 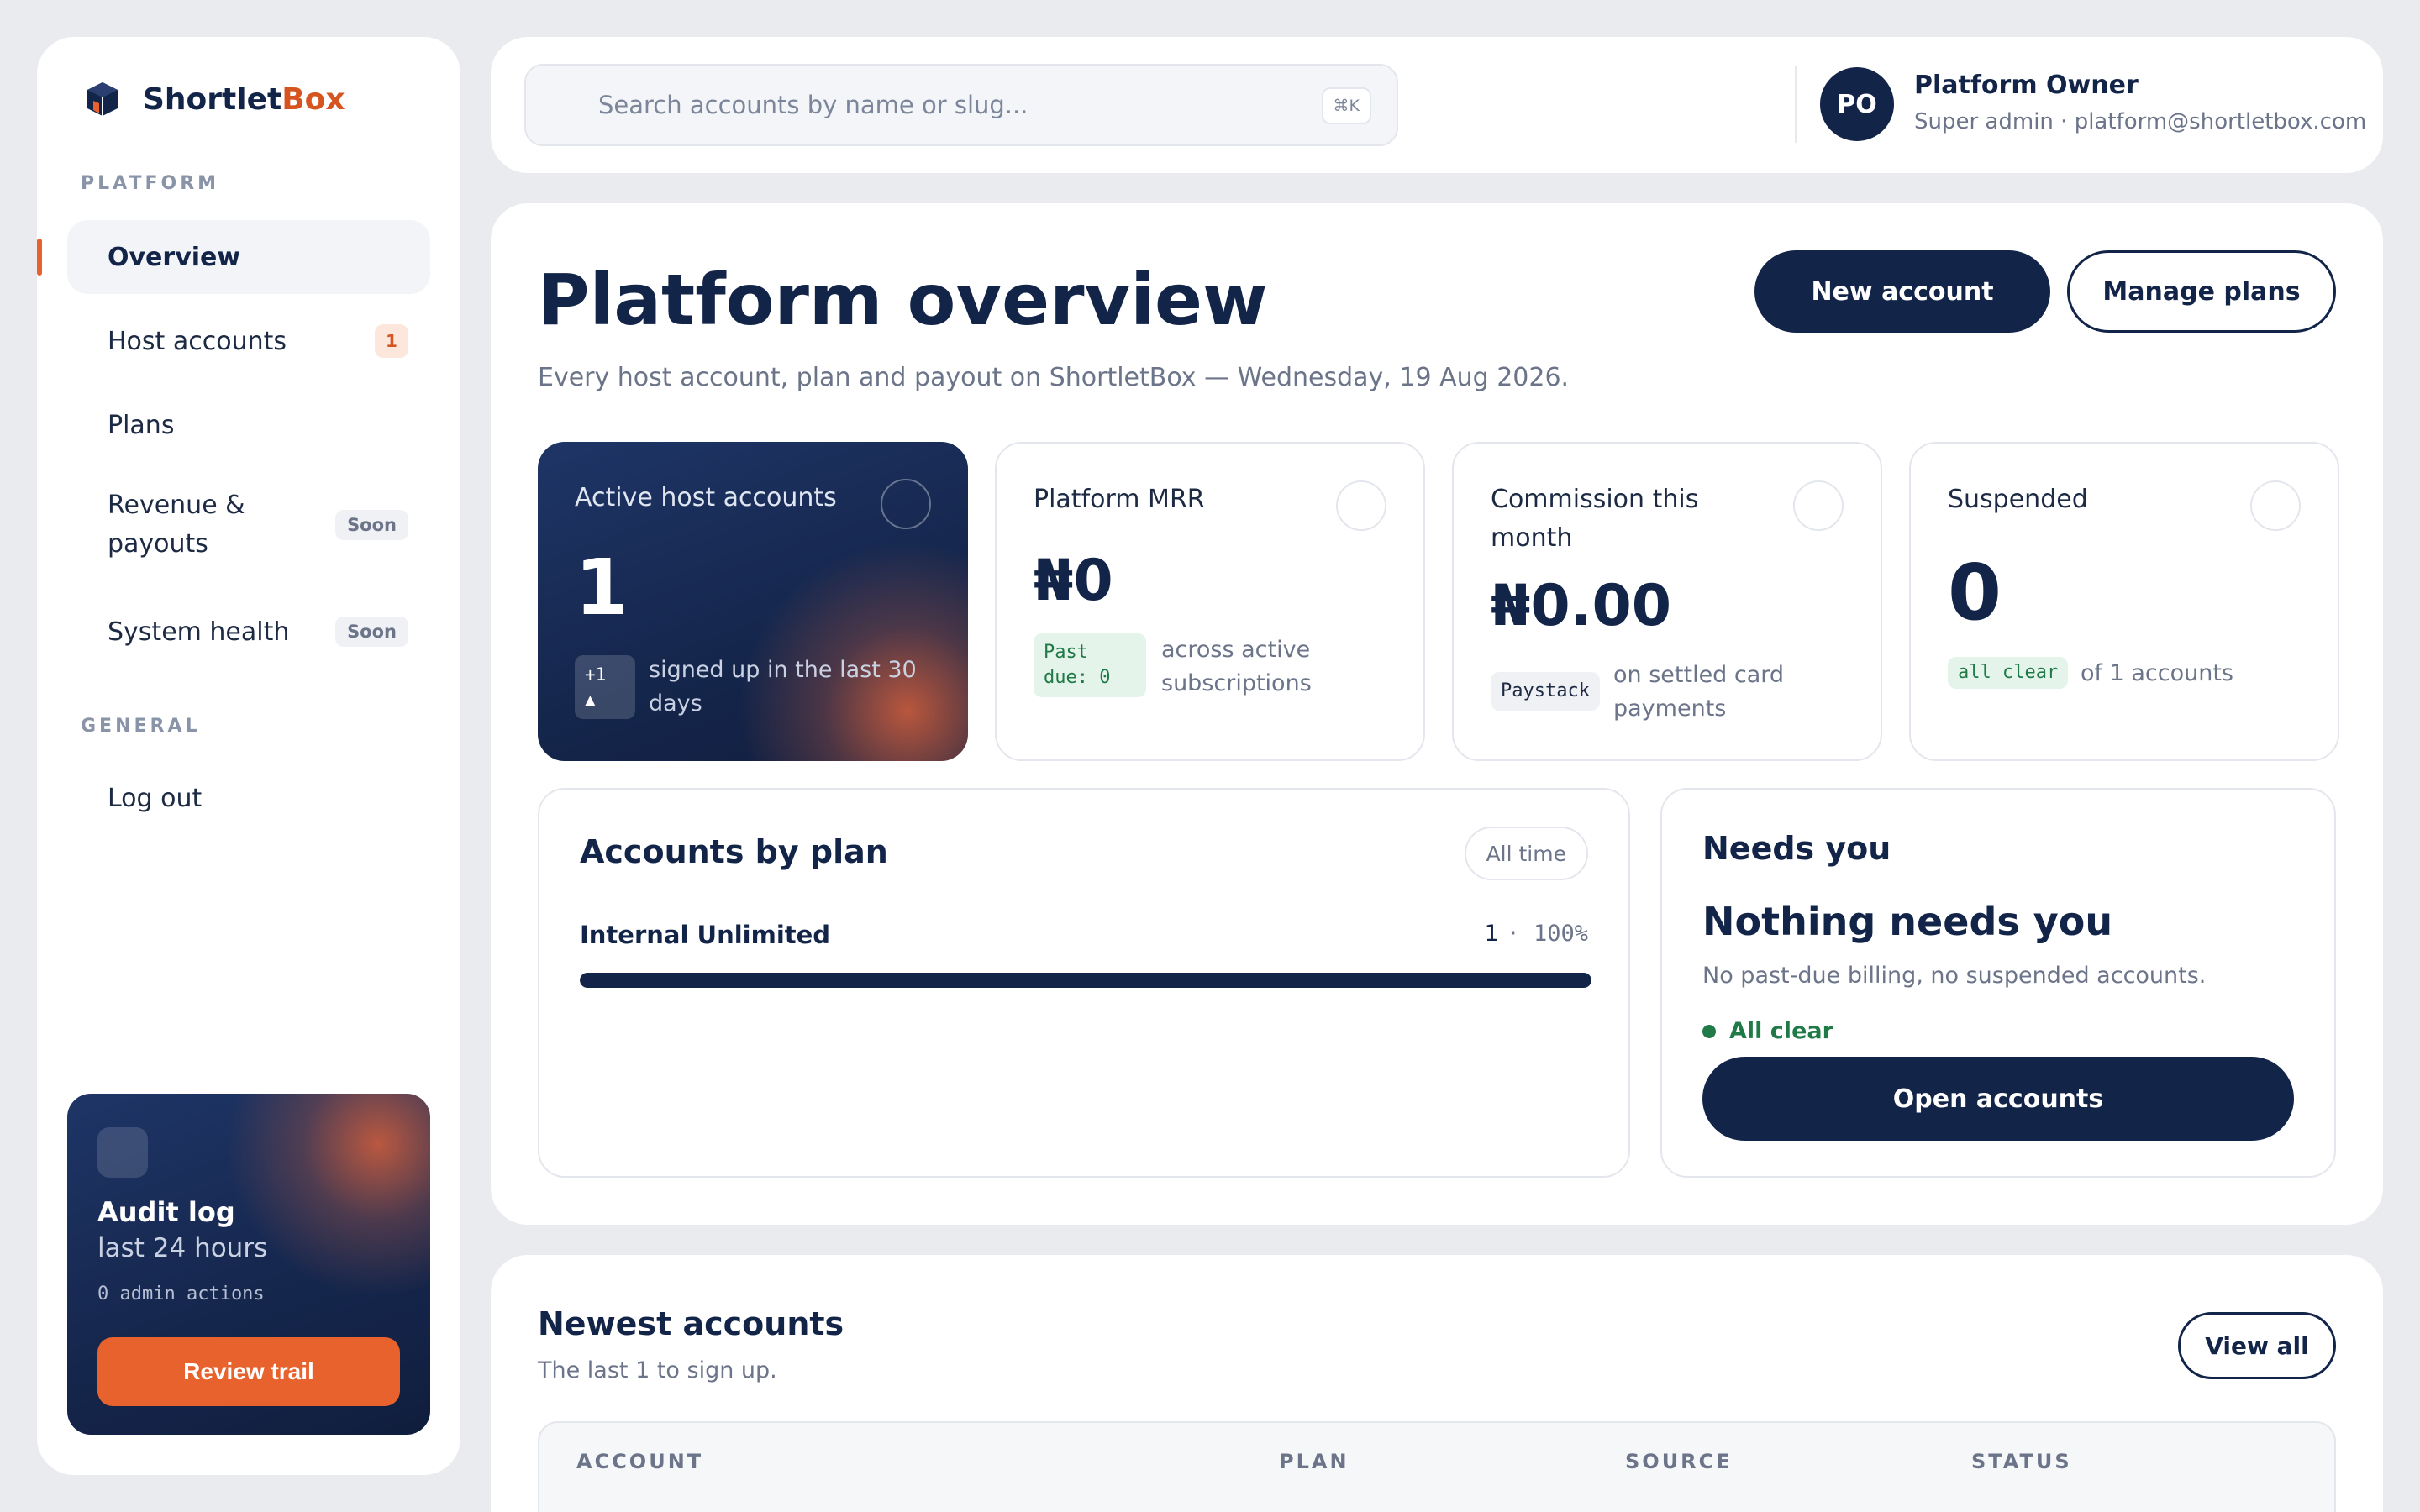 I want to click on sidebar-item-system-health: System health Soon, so click(x=248, y=632).